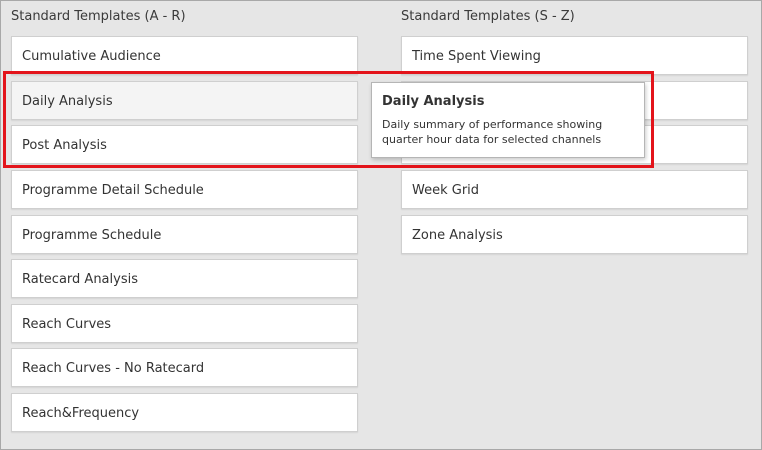 Image resolution: width=762 pixels, height=450 pixels. I want to click on template-daily-analysis: Daily Analysis, so click(184, 100).